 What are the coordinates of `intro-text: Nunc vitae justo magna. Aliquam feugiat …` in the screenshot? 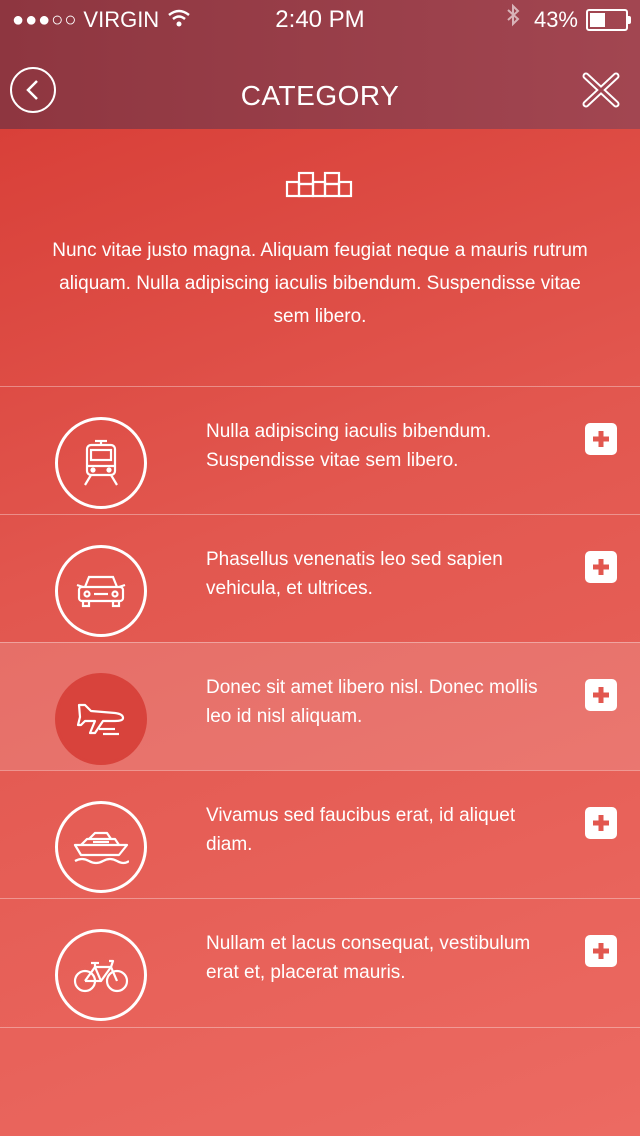 It's located at (320, 283).